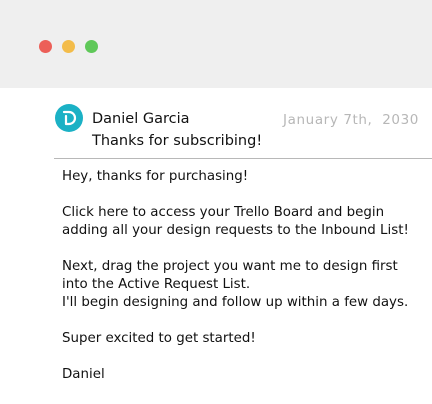  What do you see at coordinates (91, 46) in the screenshot?
I see `maximize-window-button` at bounding box center [91, 46].